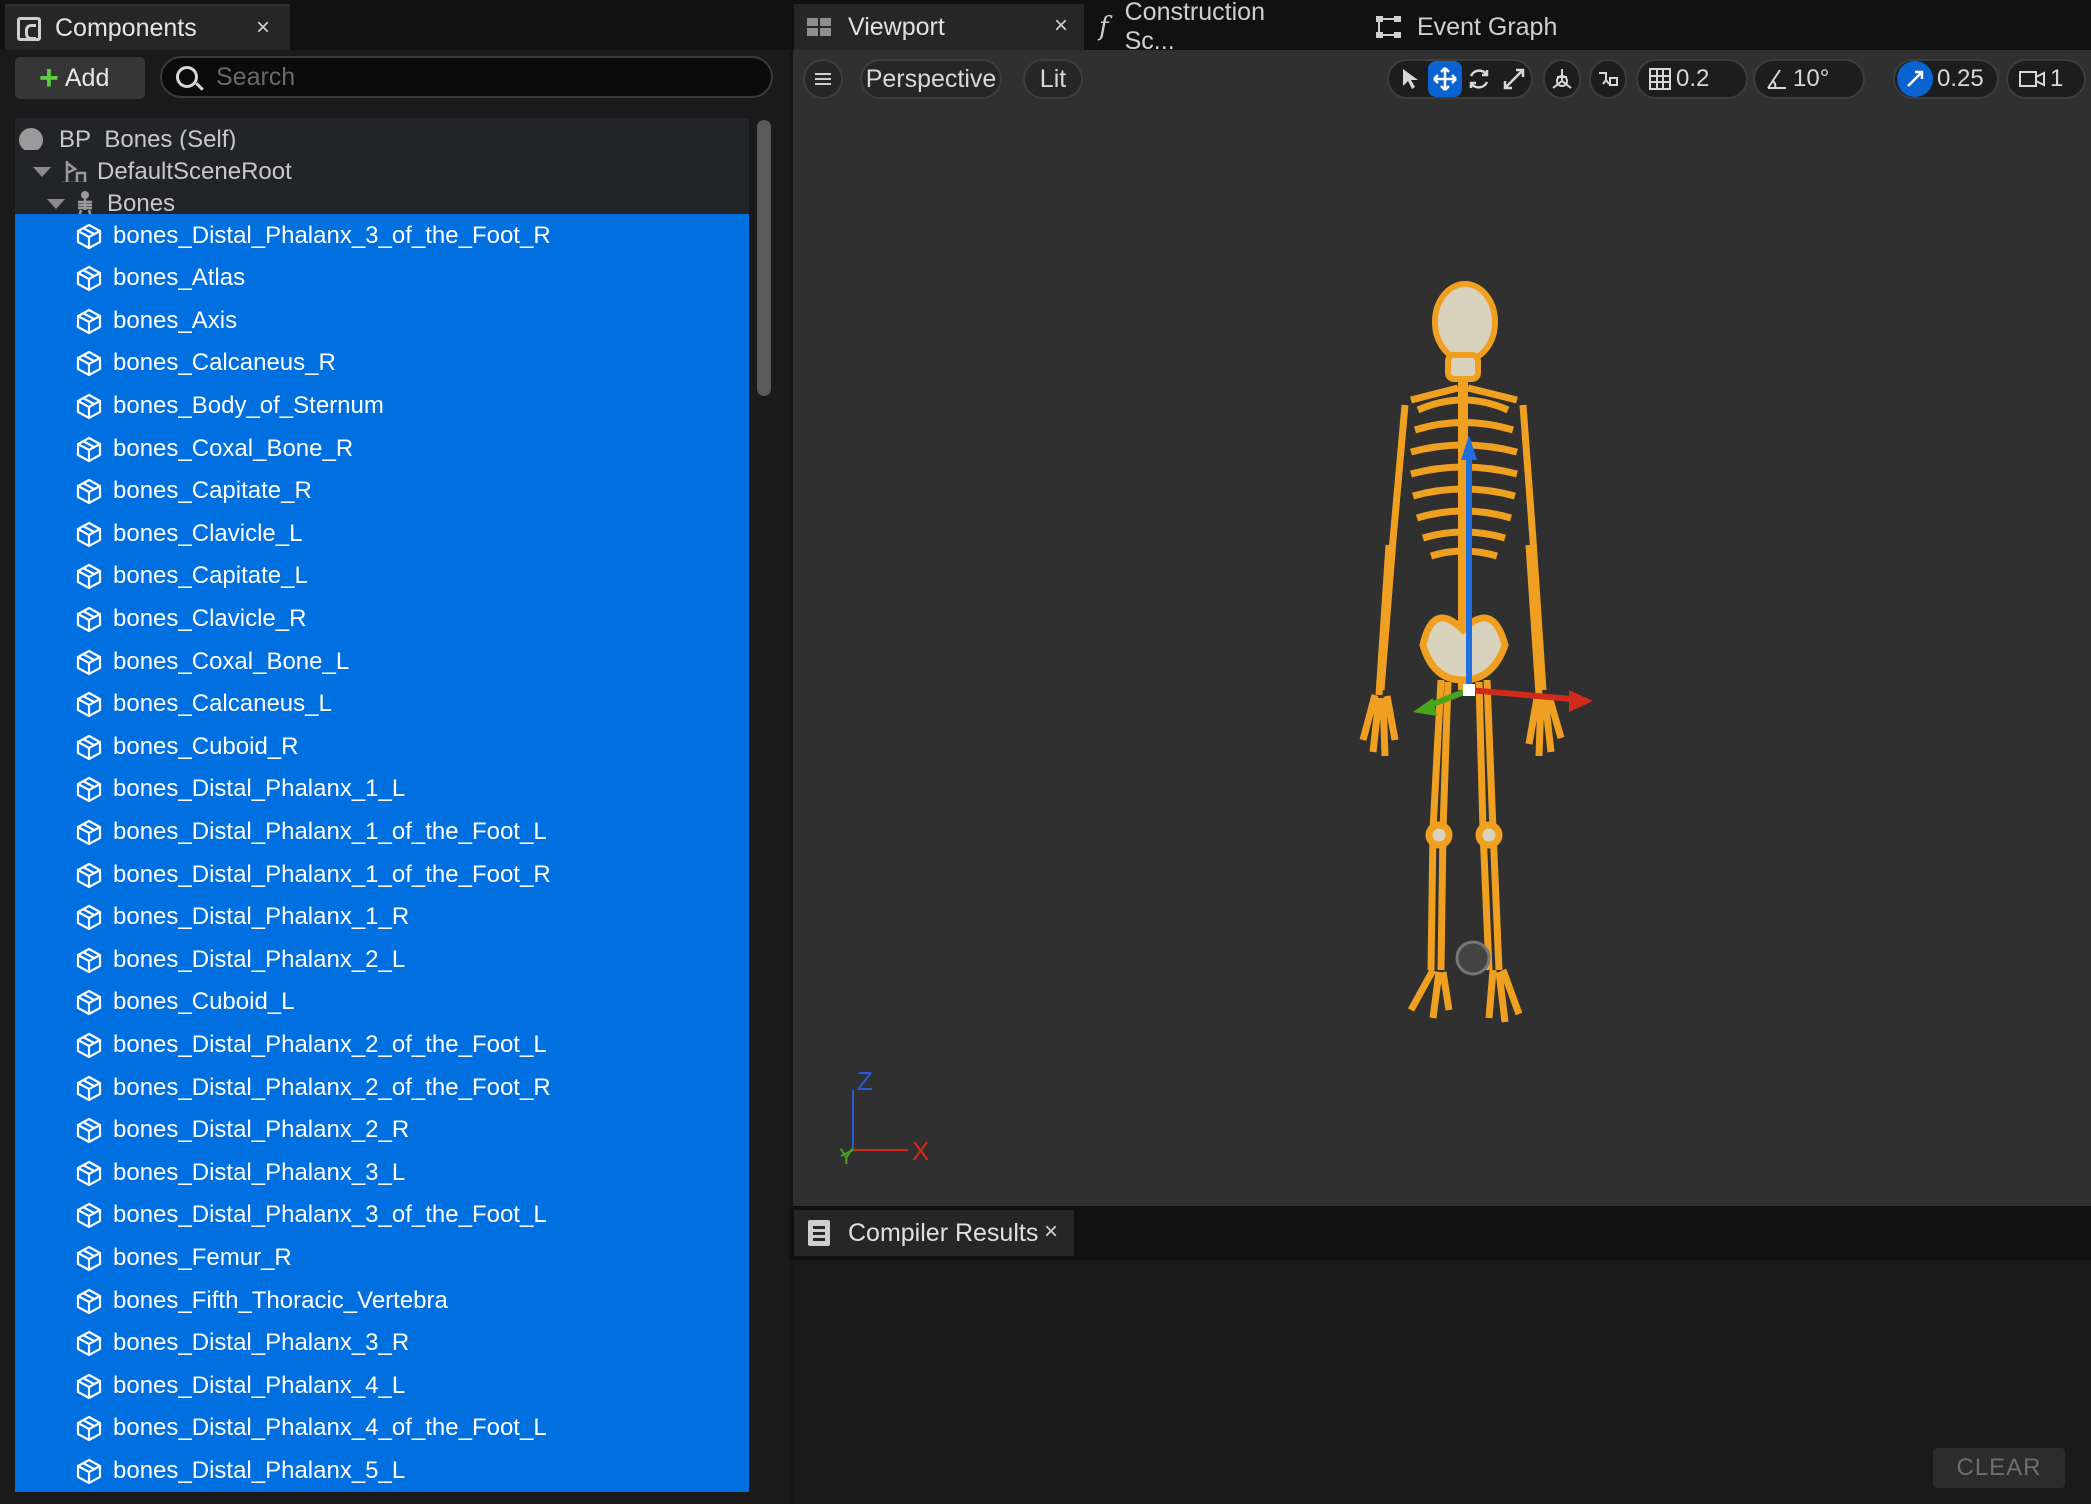  Describe the element at coordinates (382, 619) in the screenshot. I see `tree-item-bone-component: bones_Clavicle_R` at that location.